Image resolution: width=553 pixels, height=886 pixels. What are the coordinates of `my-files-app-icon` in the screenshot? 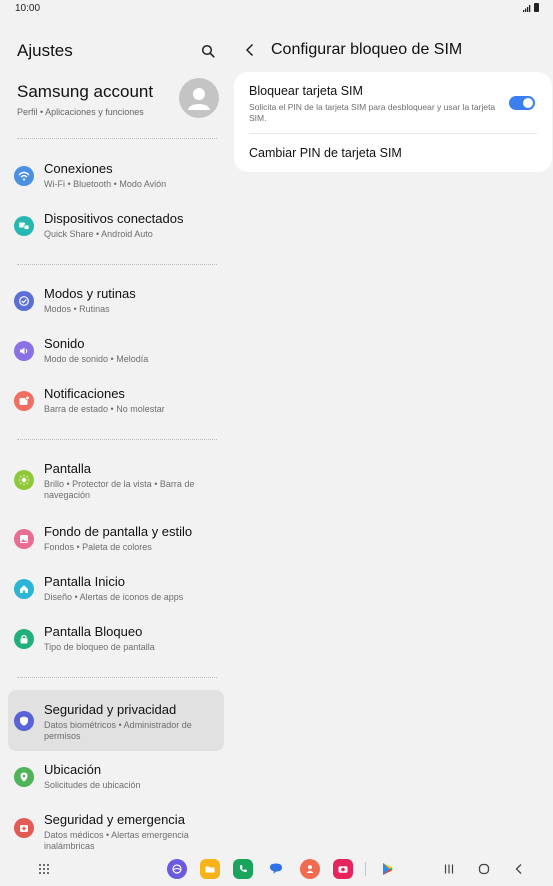 It's located at (210, 869).